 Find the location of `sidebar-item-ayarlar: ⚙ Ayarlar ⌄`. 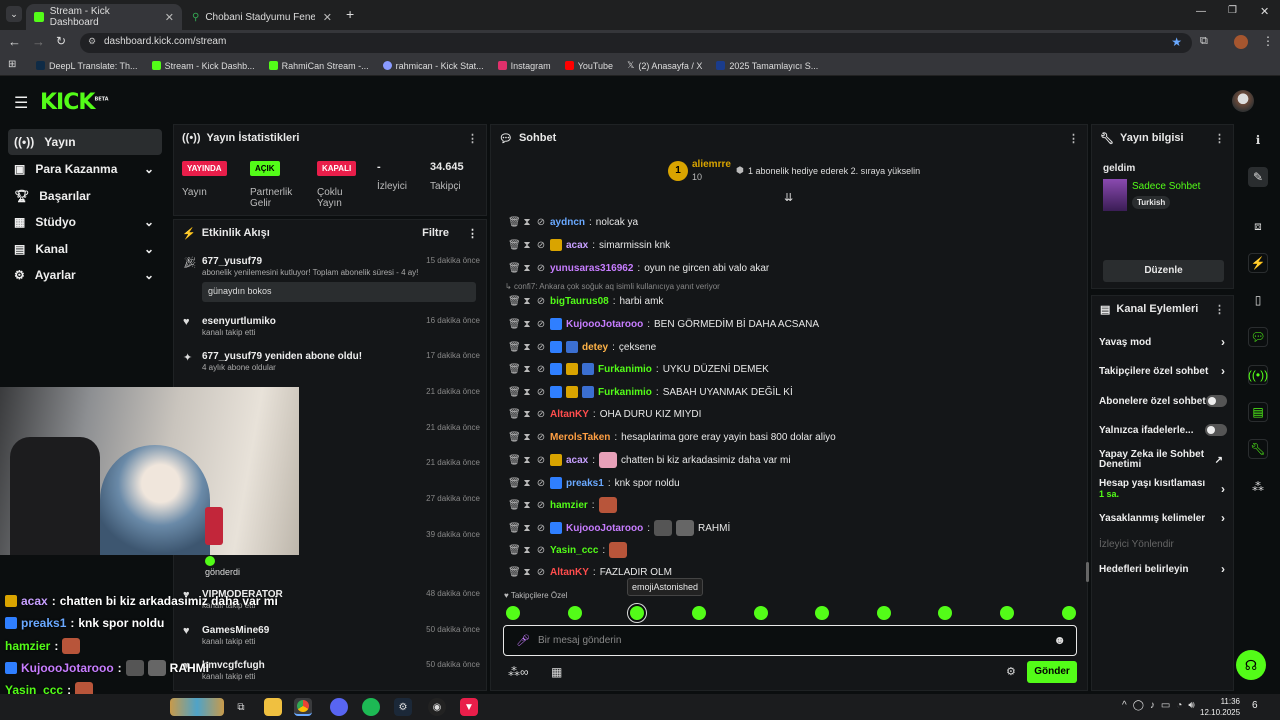

sidebar-item-ayarlar: ⚙ Ayarlar ⌄ is located at coordinates (85, 275).